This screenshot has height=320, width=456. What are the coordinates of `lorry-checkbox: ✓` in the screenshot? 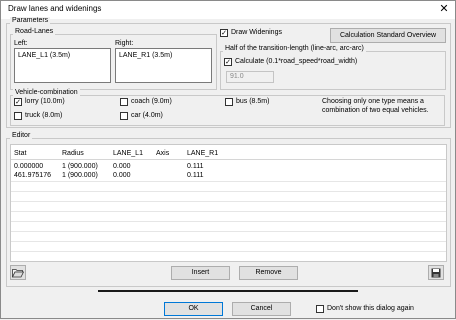 It's located at (18, 102).